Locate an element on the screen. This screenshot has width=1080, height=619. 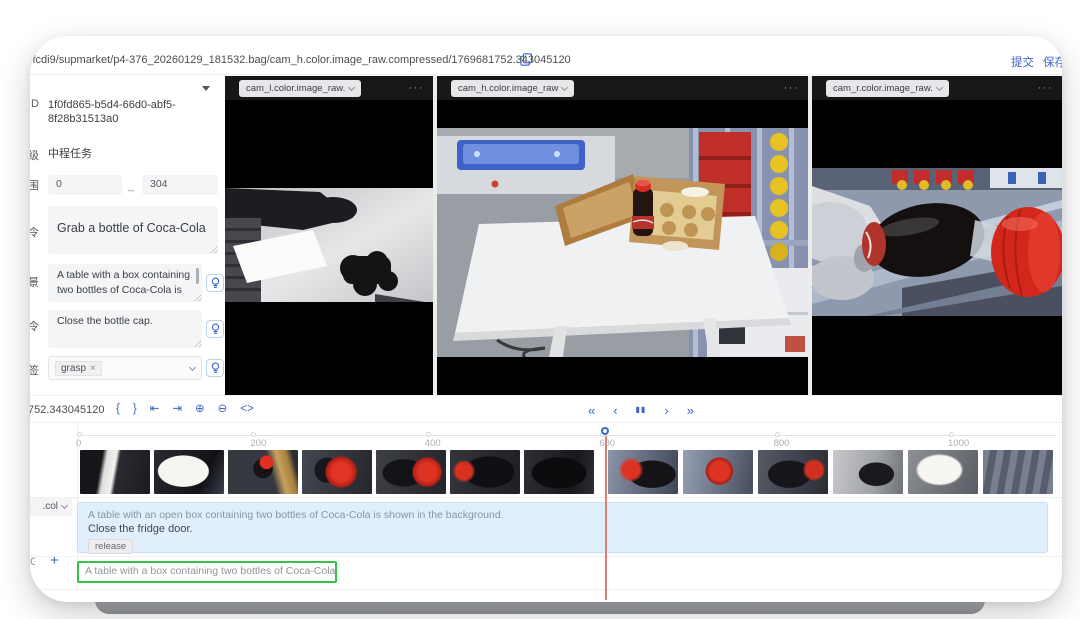
seek-far-forward-button: » is located at coordinates (690, 410).